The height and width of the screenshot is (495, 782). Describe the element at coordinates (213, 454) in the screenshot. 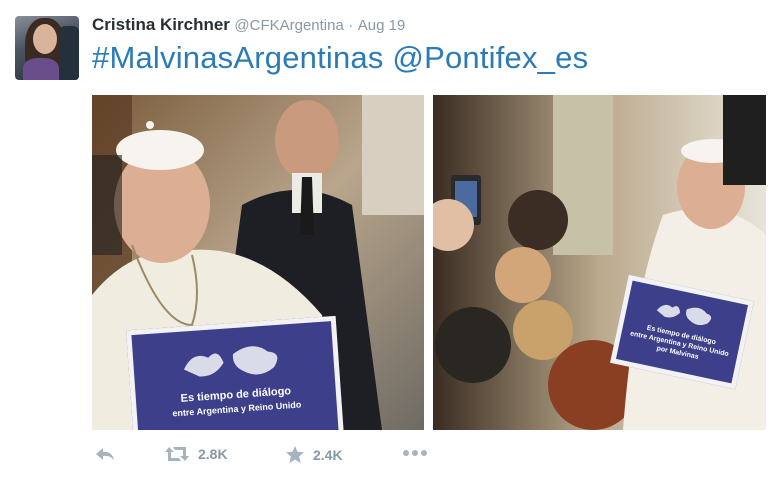

I see `retweet-count: 2.8K` at that location.